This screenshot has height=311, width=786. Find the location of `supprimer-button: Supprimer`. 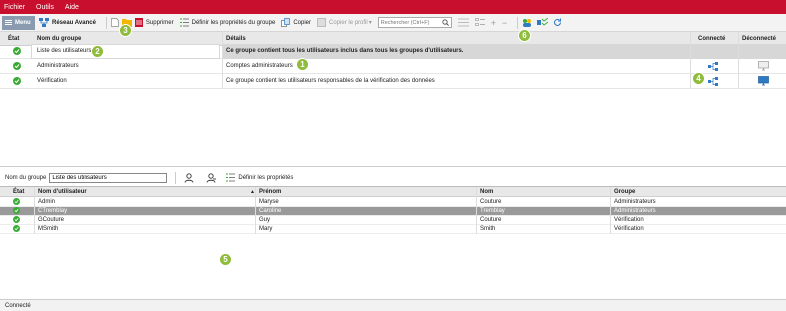

supprimer-button: Supprimer is located at coordinates (154, 22).